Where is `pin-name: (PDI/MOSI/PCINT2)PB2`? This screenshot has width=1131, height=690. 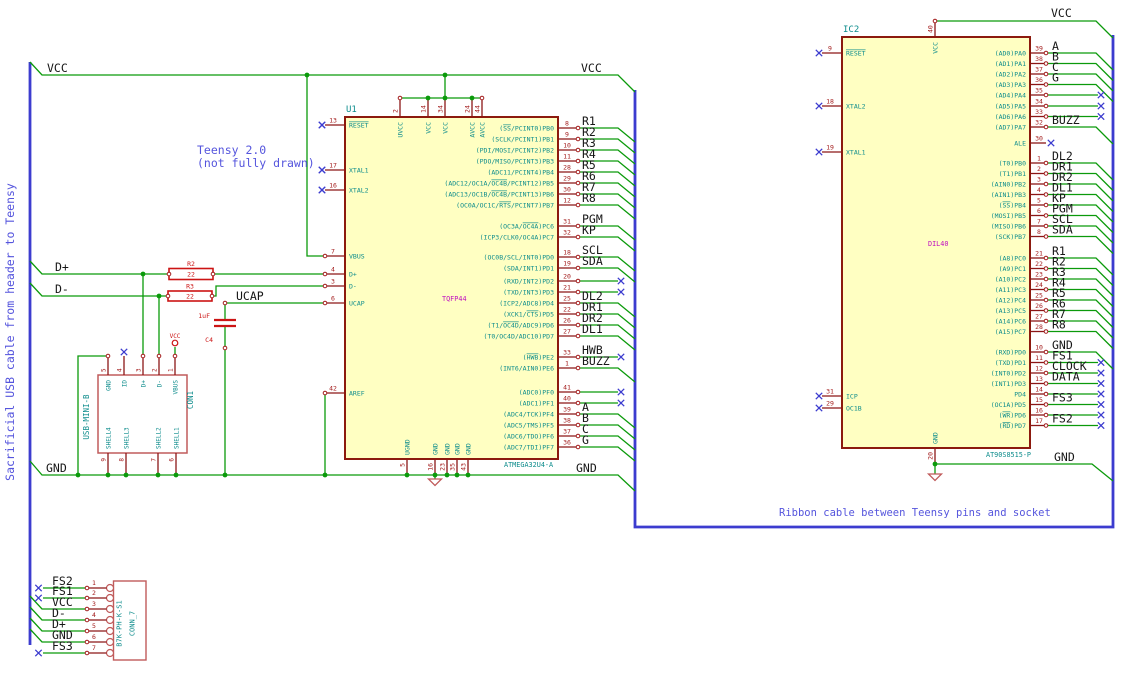
pin-name: (PDI/MOSI/PCINT2)PB2 is located at coordinates (515, 151).